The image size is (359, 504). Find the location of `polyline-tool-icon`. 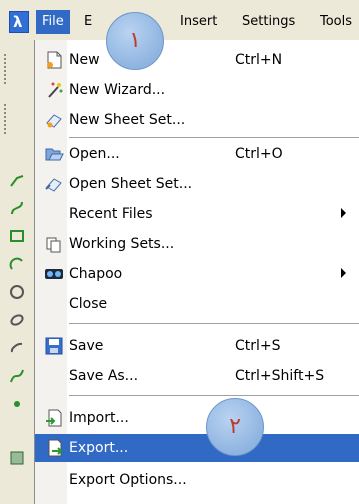

polyline-tool-icon is located at coordinates (17, 180).